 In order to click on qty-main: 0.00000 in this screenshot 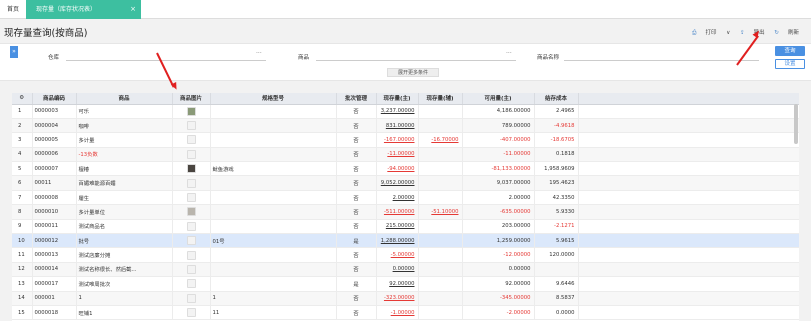, I will do `click(397, 270)`.